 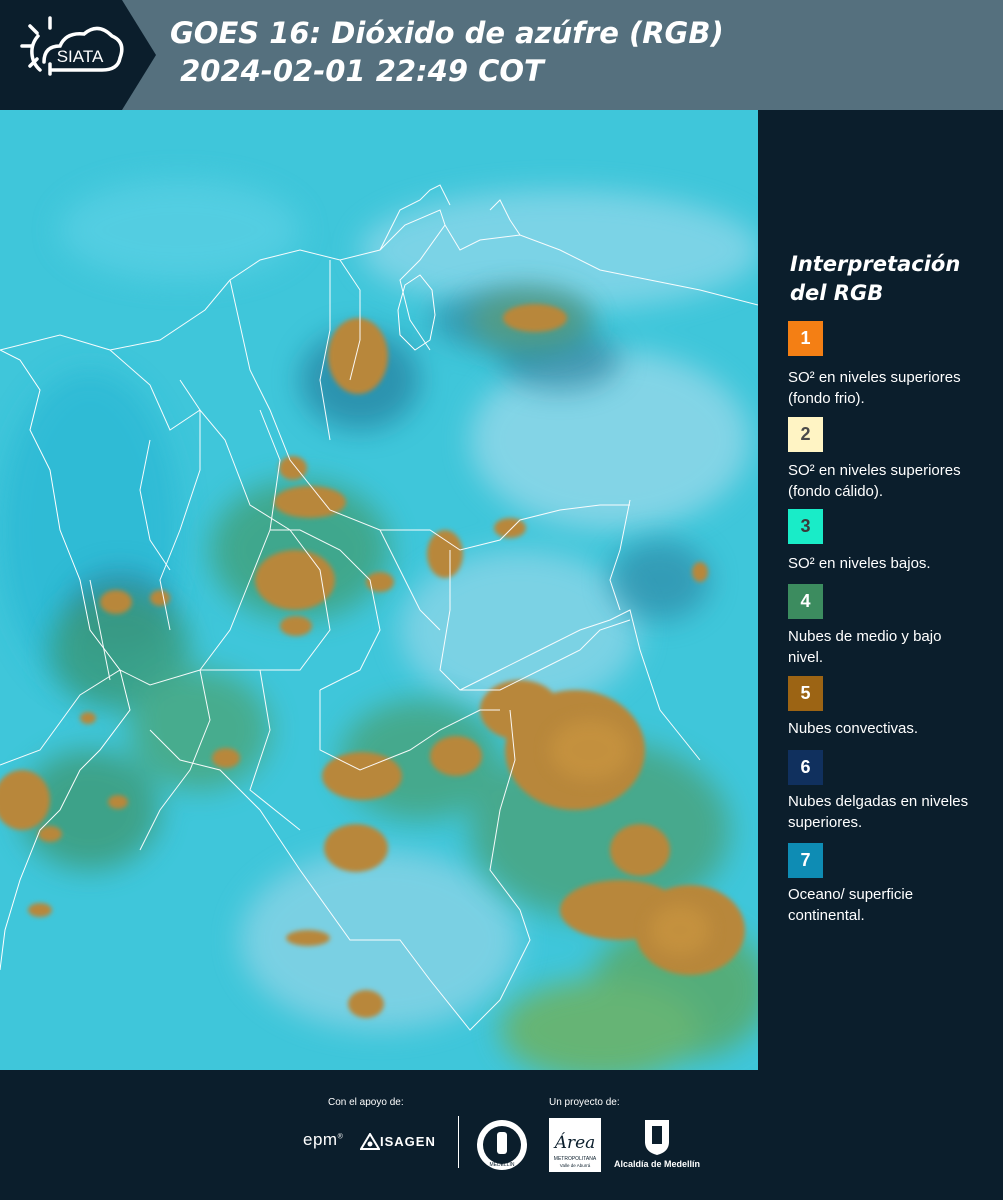 I want to click on svg-text: Área, so click(x=574, y=1142).